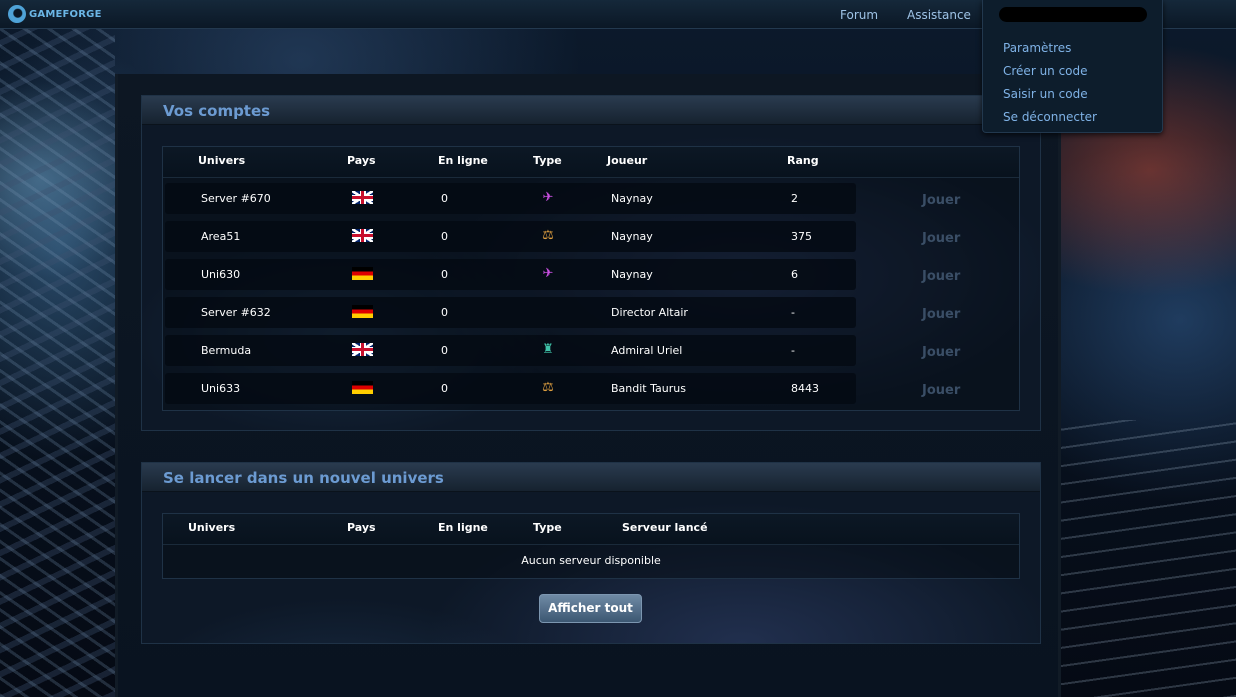  Describe the element at coordinates (859, 15) in the screenshot. I see `forum-link: Forum` at that location.